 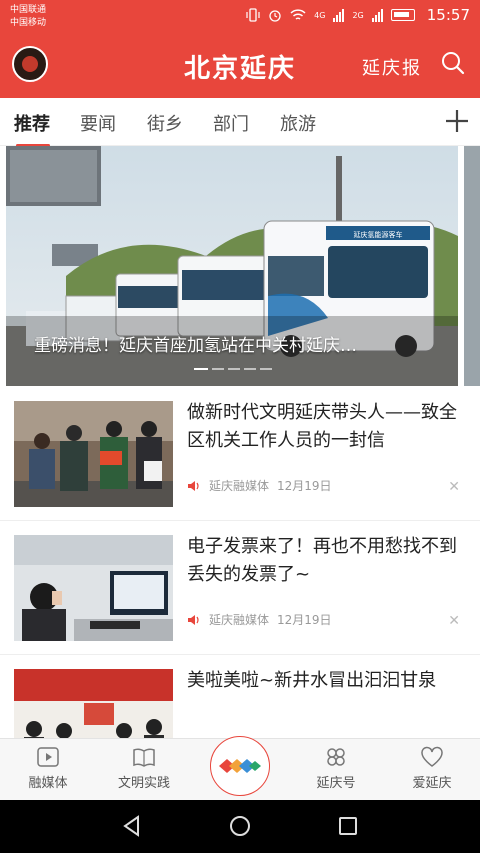 I want to click on tab-news: 要闻, so click(x=98, y=123).